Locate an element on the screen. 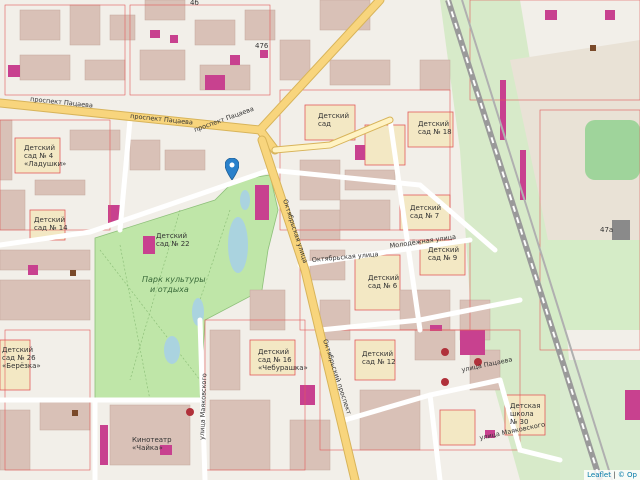 This screenshot has width=640, height=480. kindergarten-22-label: Детский сад № 22 is located at coordinates (173, 240).